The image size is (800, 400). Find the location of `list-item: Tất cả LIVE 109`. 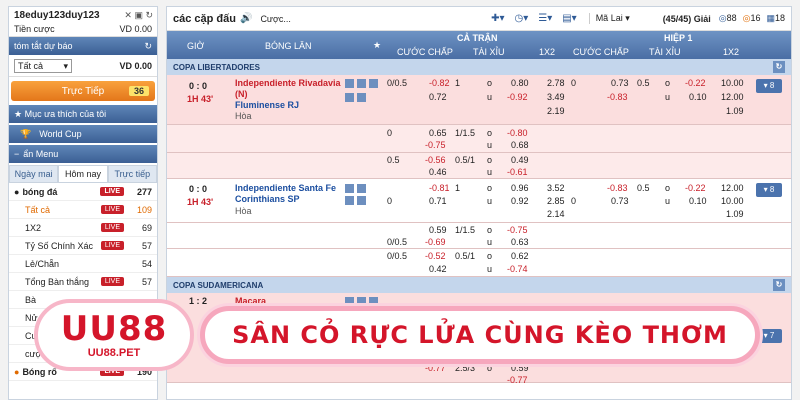

list-item: Tất cả LIVE 109 is located at coordinates (83, 210).